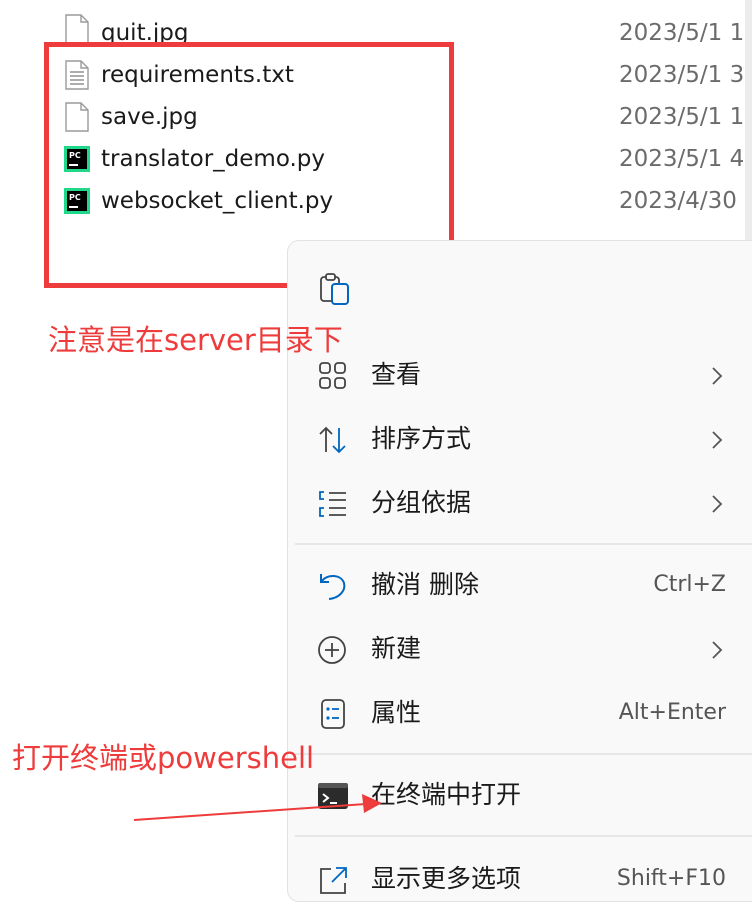 This screenshot has height=908, width=752. Describe the element at coordinates (518, 504) in the screenshot. I see `menu-item-group-by: 分组依据` at that location.